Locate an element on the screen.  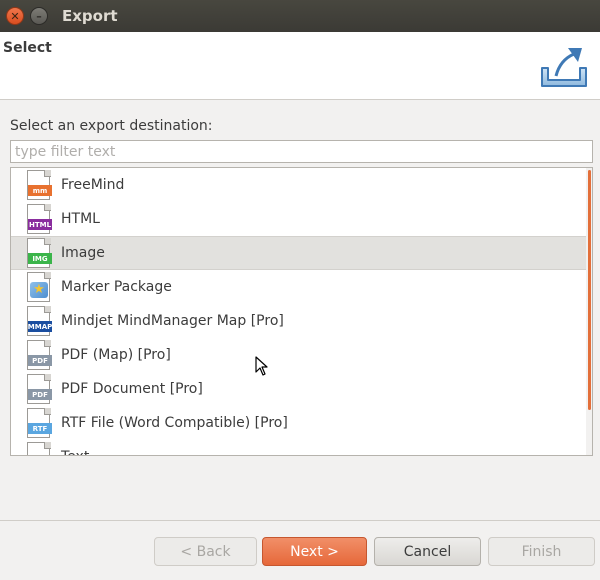
list-item: PDF PDF Document [Pro] is located at coordinates (299, 389).